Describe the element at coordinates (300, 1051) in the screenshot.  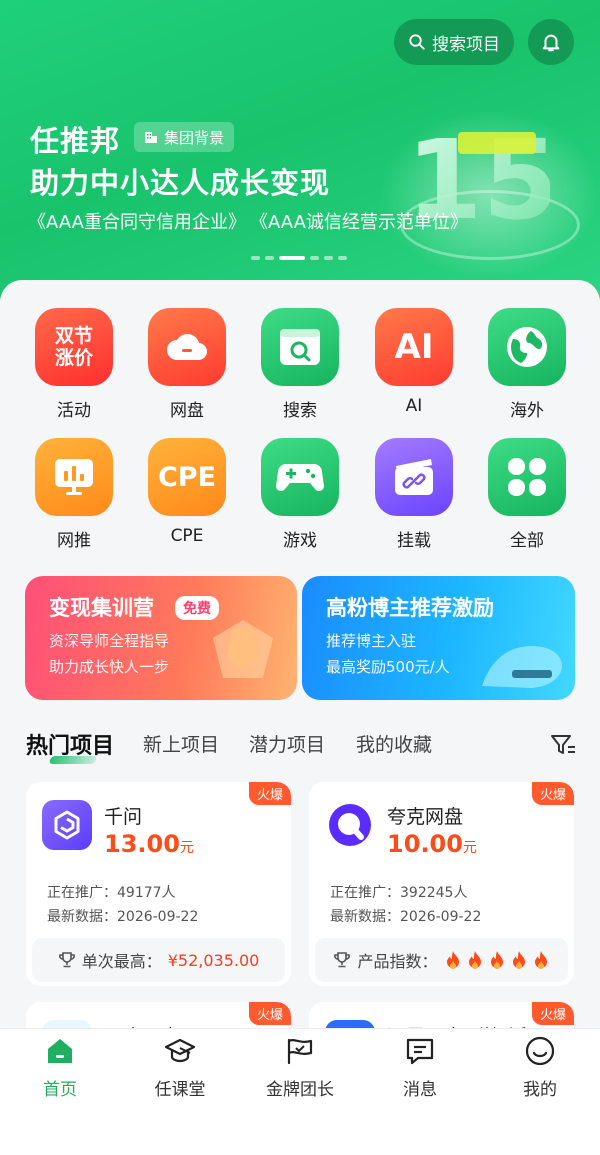
I see `flag-icon` at that location.